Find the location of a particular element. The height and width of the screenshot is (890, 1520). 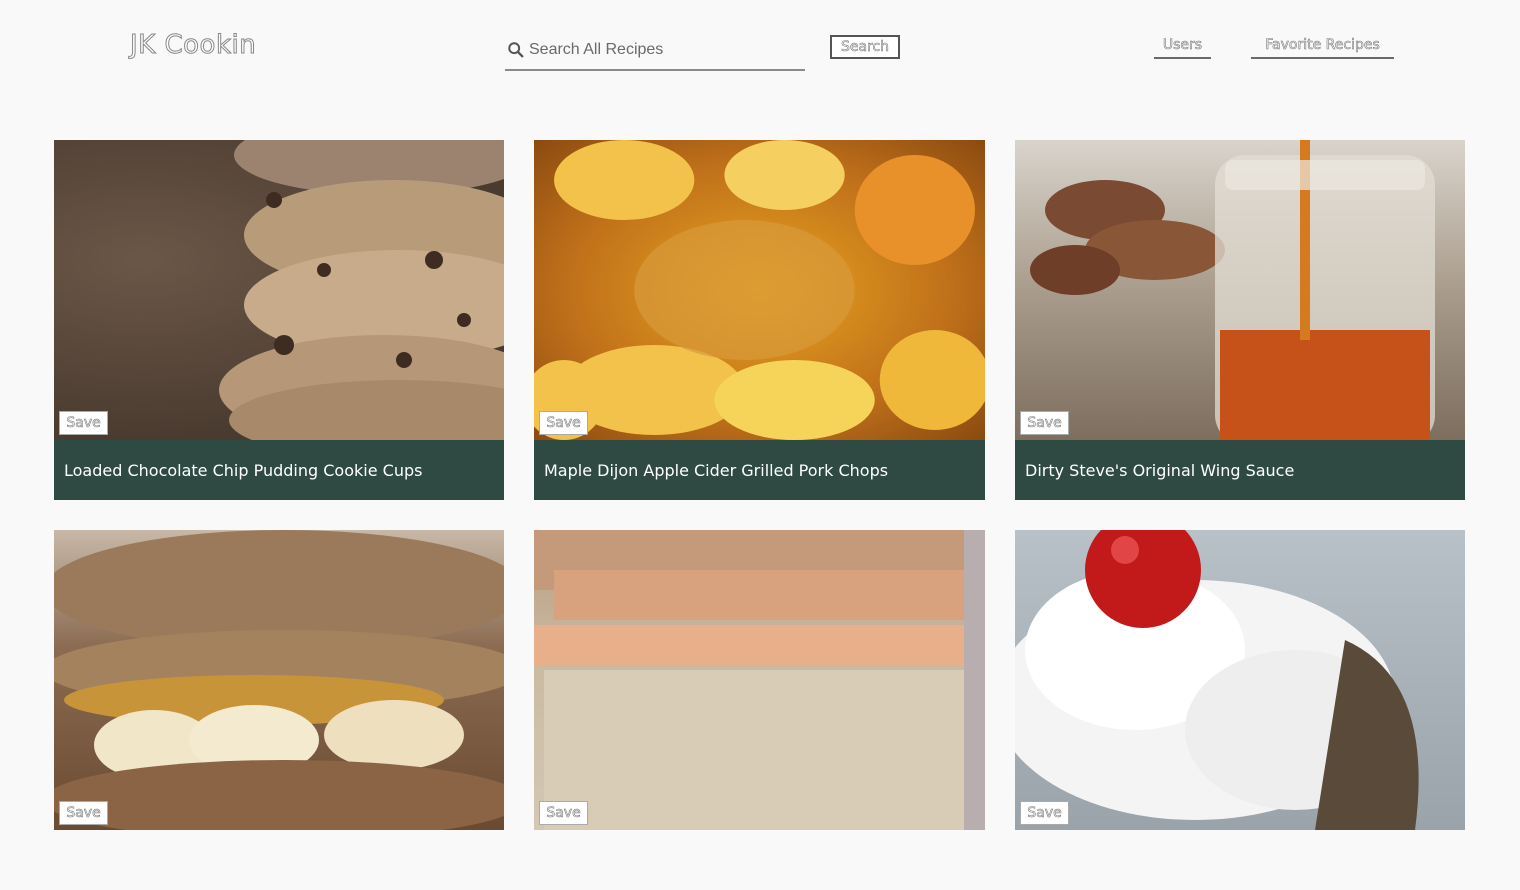

recipe-image-coconut-cupcake: Save is located at coordinates (1240, 680).